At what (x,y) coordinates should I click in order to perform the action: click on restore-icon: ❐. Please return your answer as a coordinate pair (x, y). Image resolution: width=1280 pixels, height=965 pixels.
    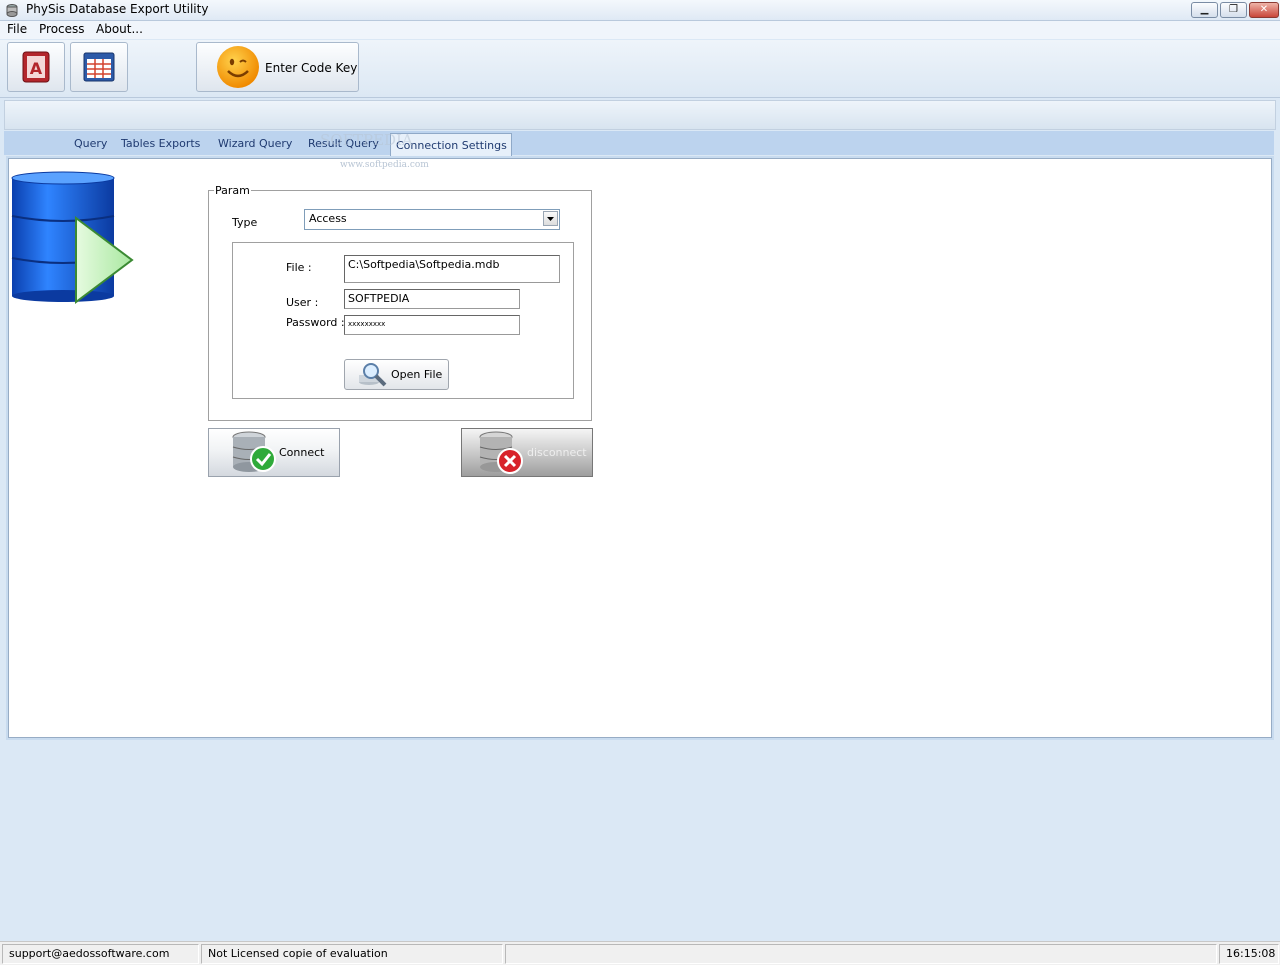
    Looking at the image, I should click on (1233, 9).